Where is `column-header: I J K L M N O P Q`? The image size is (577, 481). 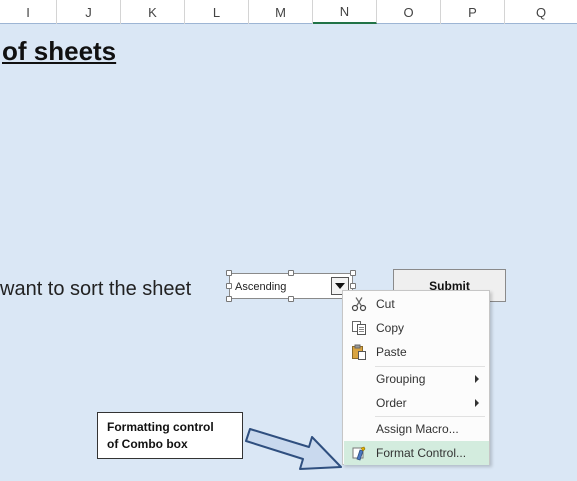
column-header: I J K L M N O P Q is located at coordinates (288, 12).